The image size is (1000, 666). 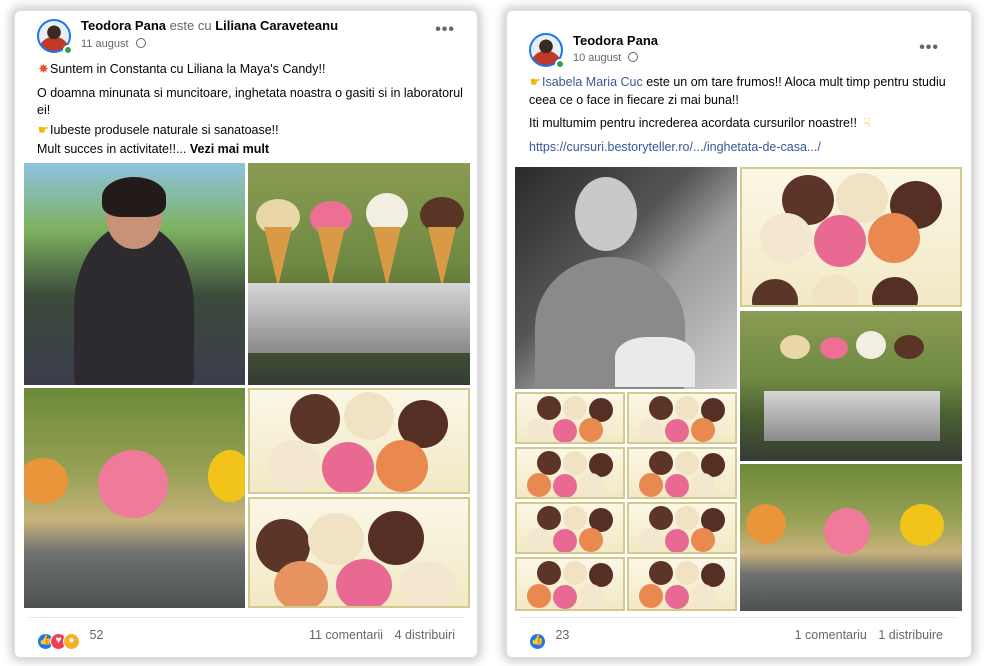 I want to click on reactions-summary: 👍 ♥ ● 52, so click(x=70, y=639).